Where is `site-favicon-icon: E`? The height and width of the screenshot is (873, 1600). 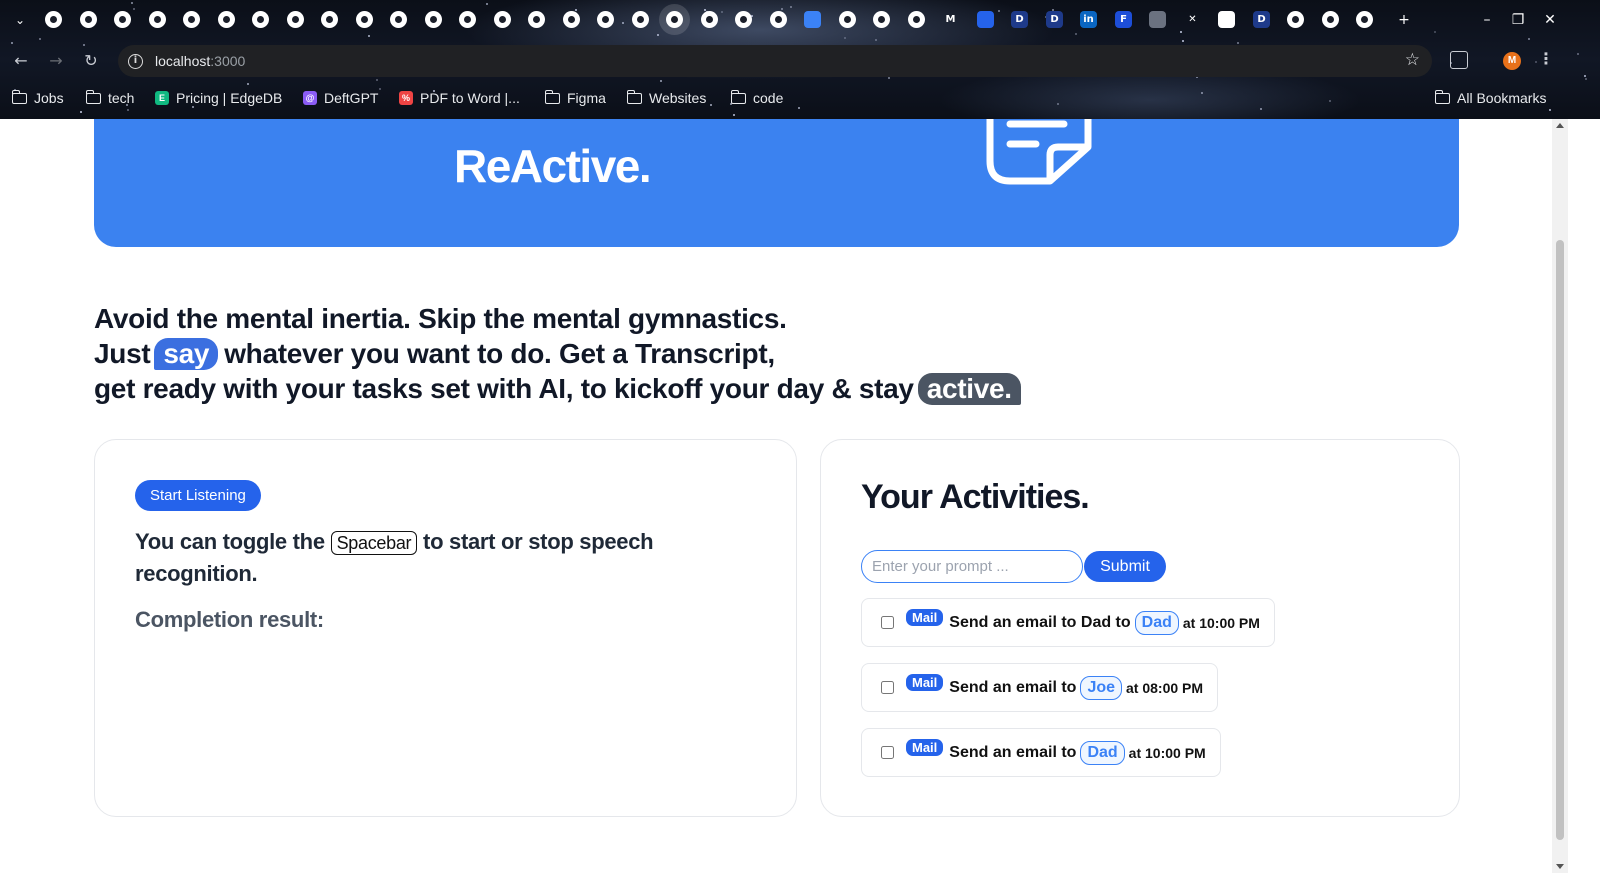
site-favicon-icon: E is located at coordinates (162, 98).